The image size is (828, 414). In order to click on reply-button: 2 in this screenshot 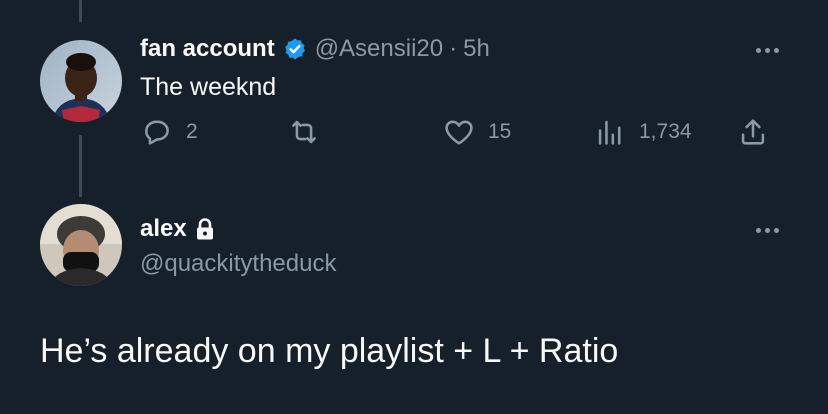, I will do `click(169, 132)`.